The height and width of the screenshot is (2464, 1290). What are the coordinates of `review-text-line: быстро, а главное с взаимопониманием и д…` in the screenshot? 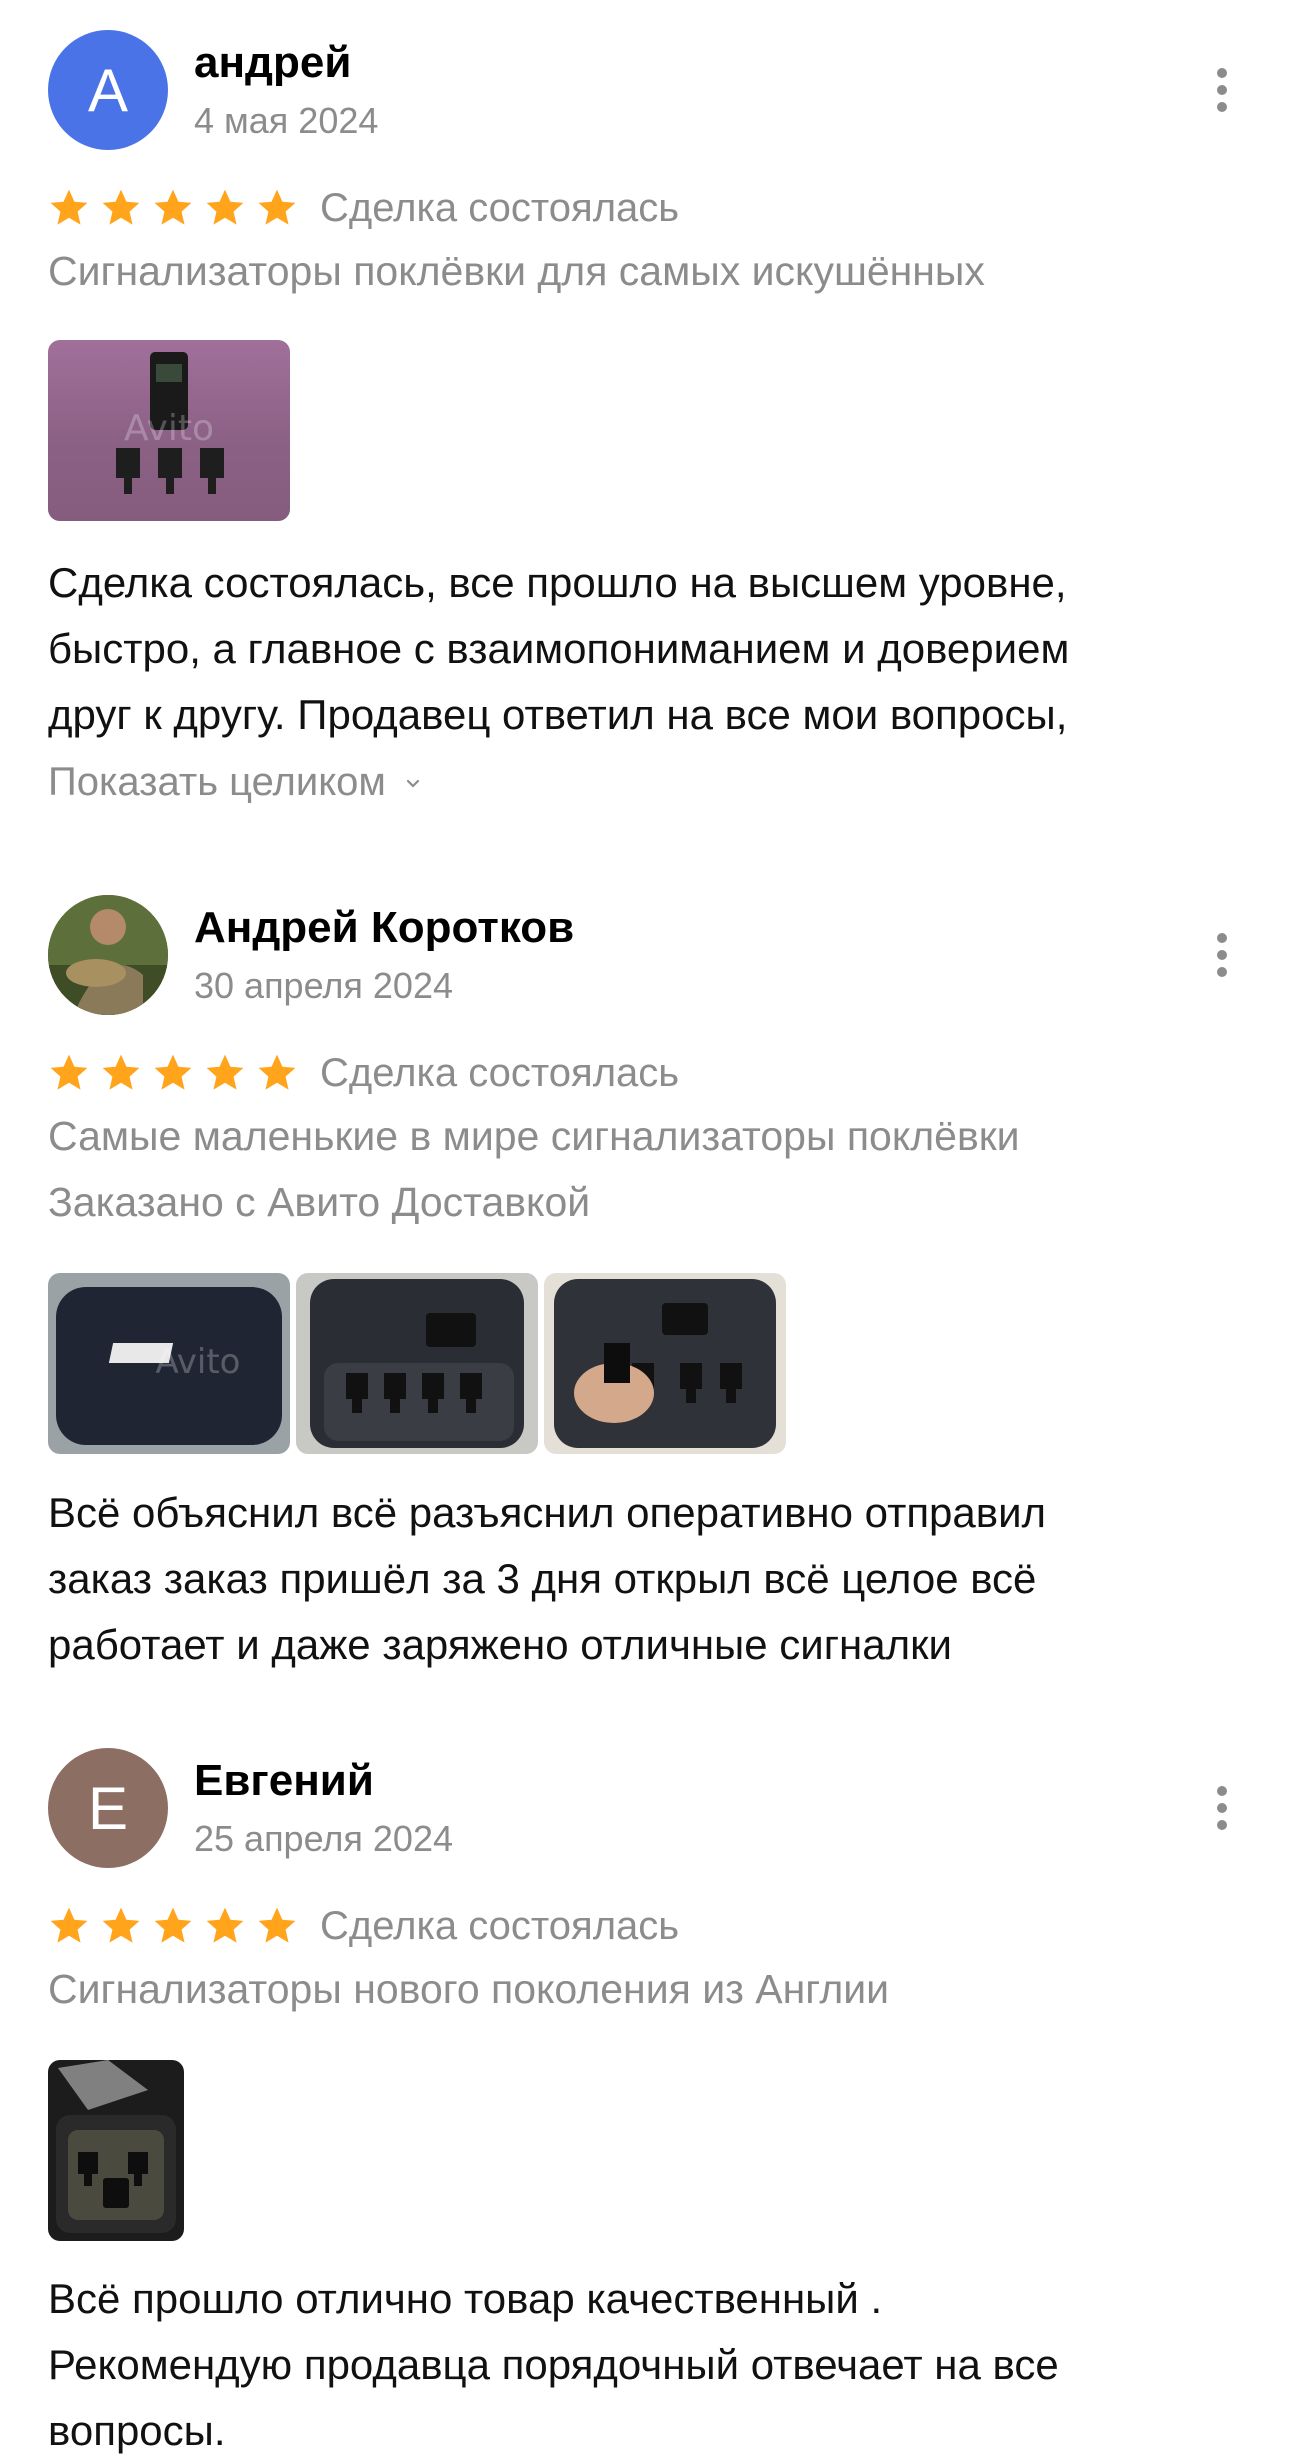 It's located at (559, 648).